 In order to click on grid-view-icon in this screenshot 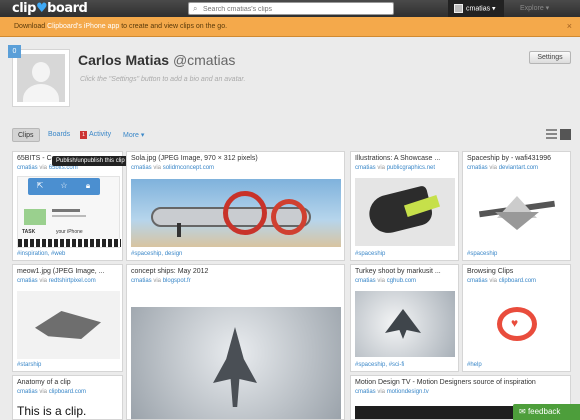, I will do `click(565, 134)`.